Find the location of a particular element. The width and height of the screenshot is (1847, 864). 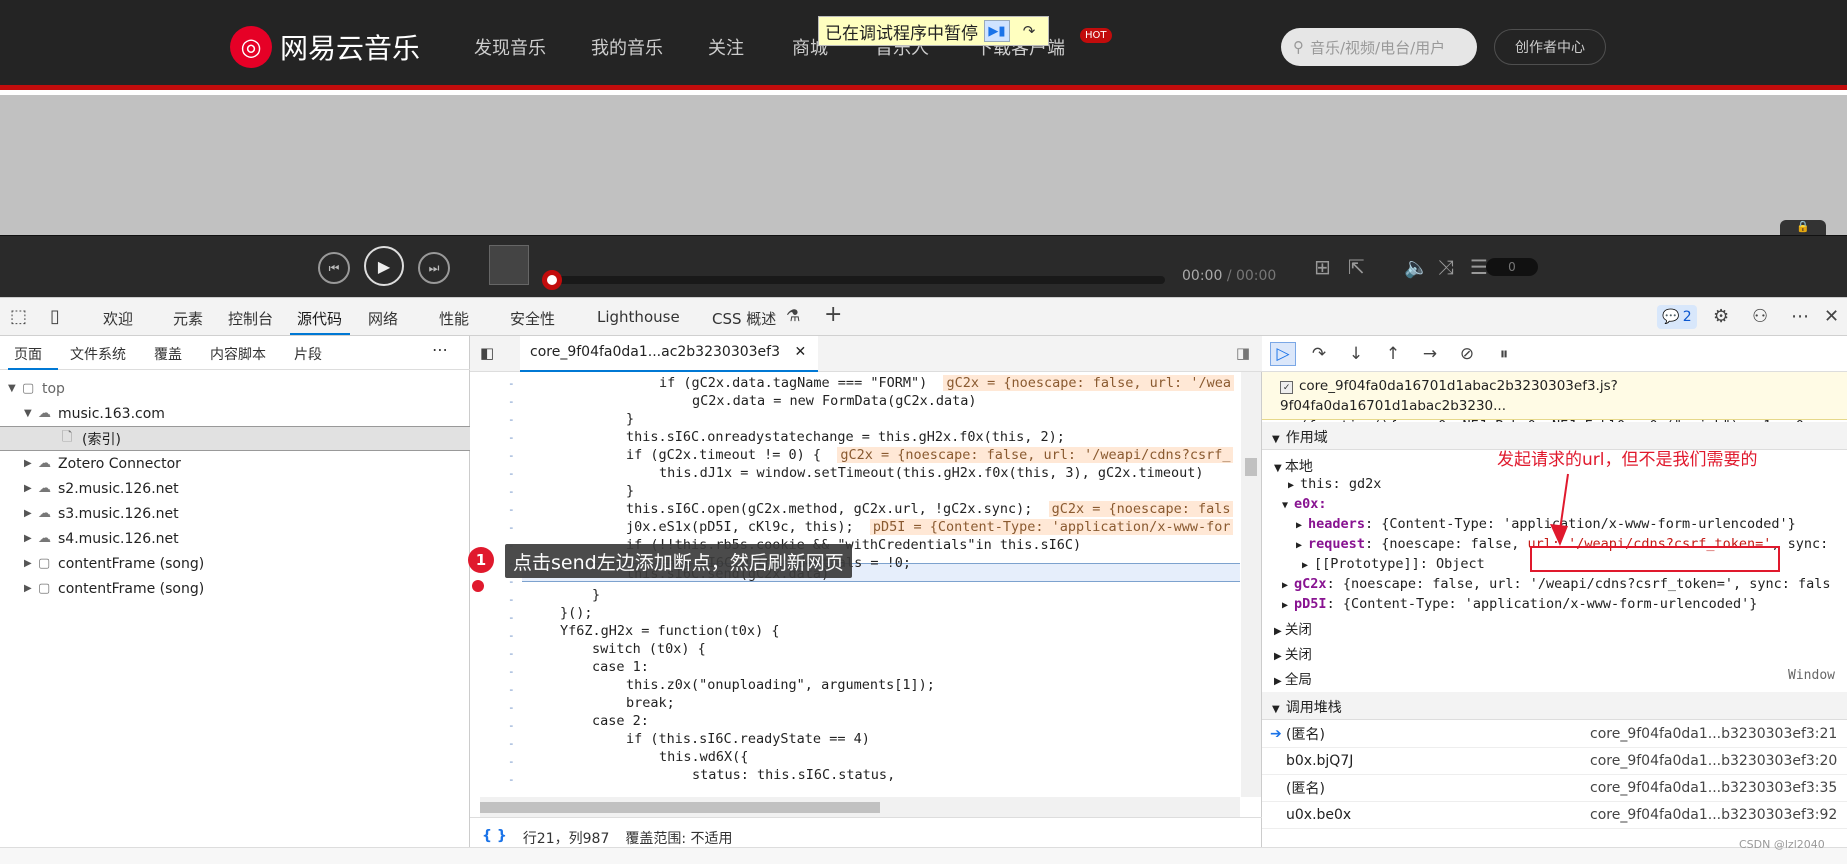

tab-welcome: 欢迎 is located at coordinates (118, 318).